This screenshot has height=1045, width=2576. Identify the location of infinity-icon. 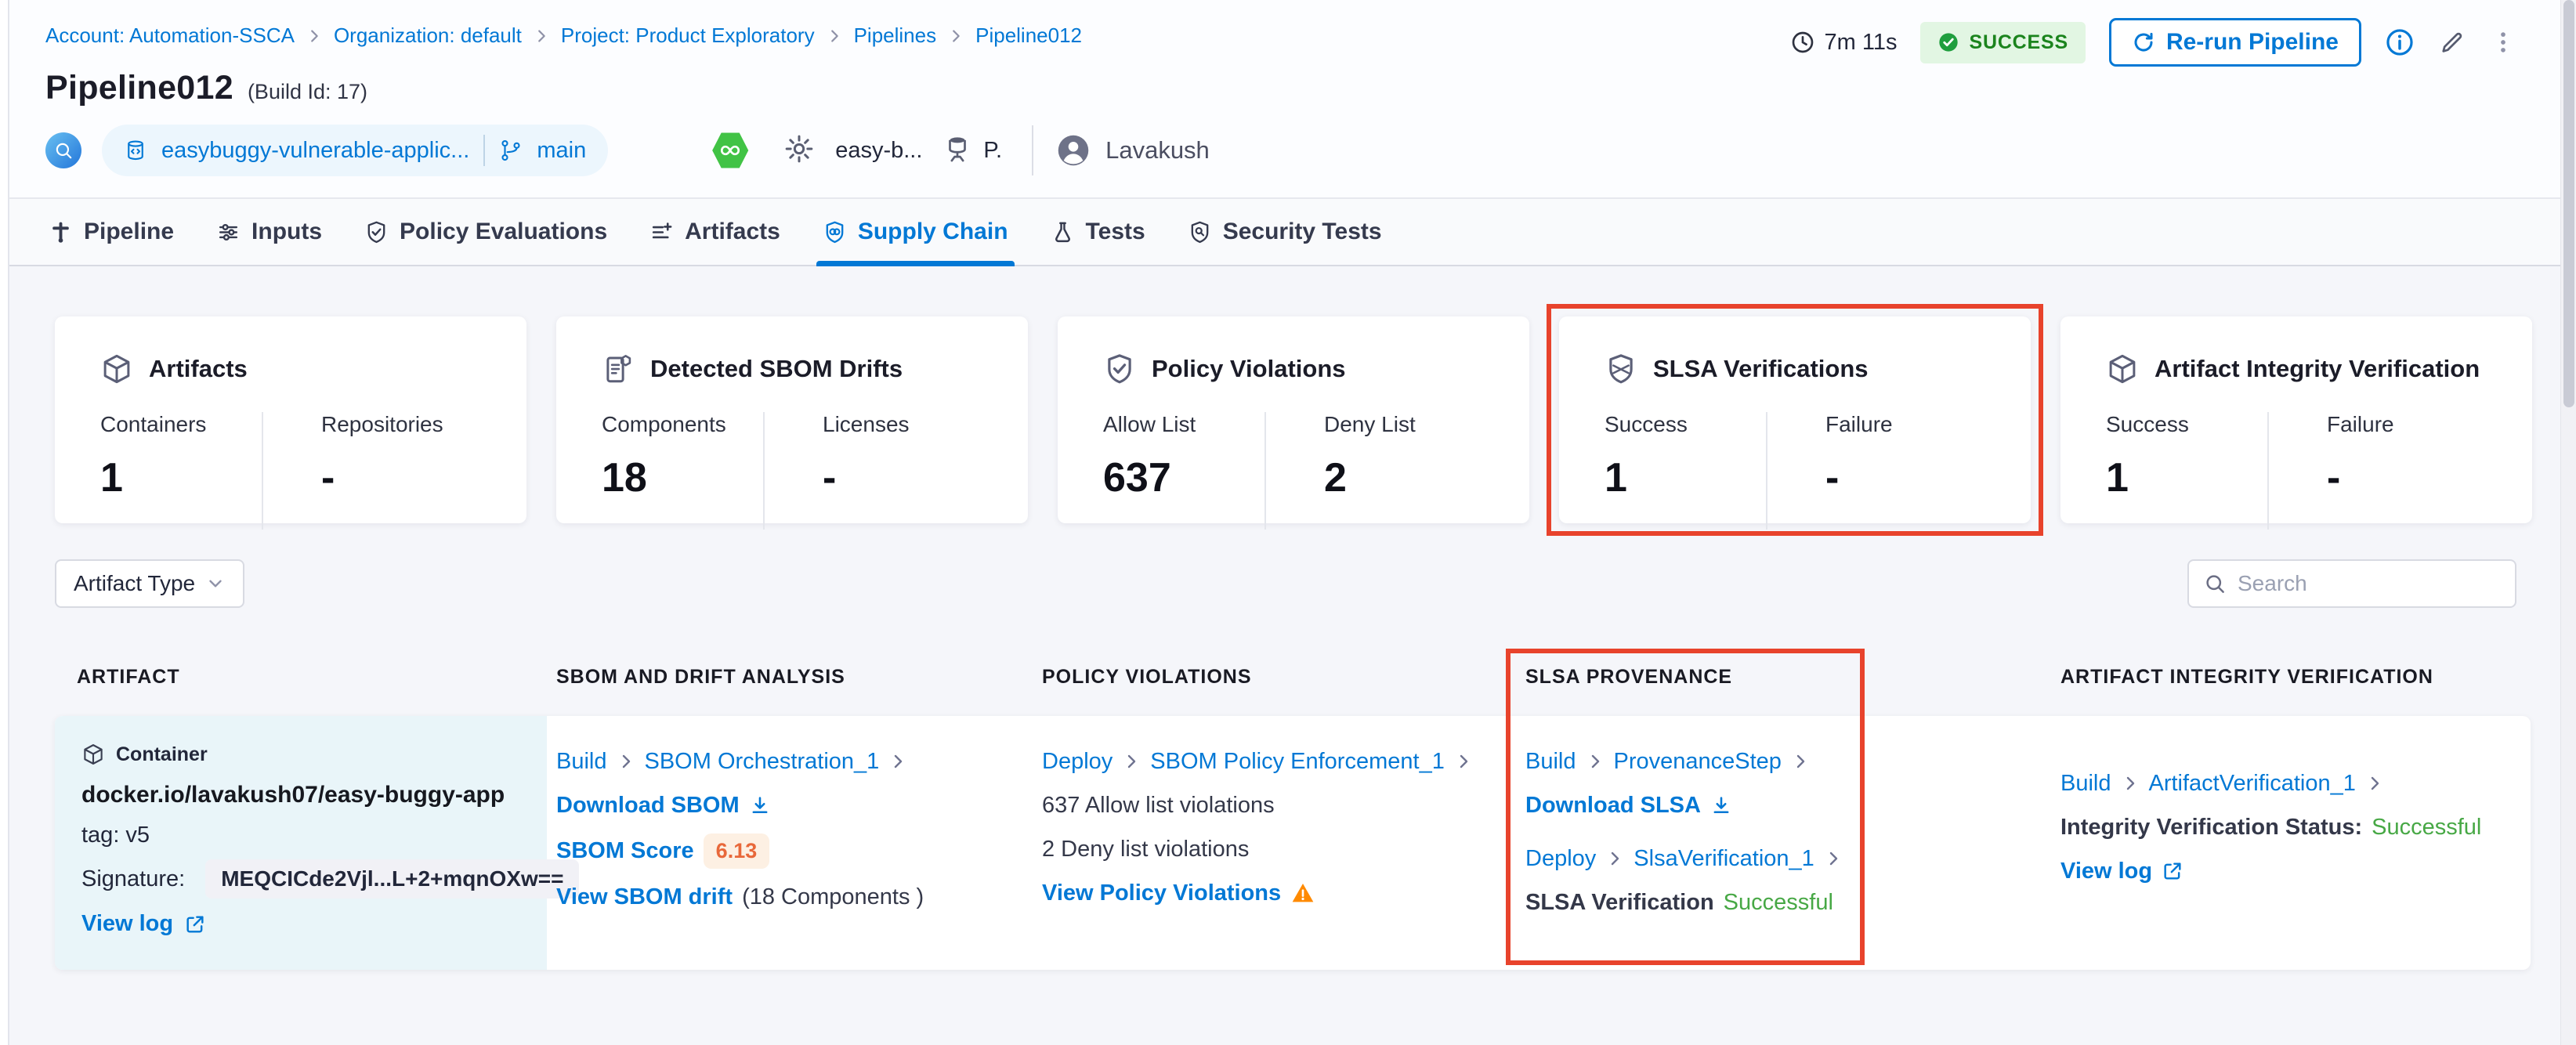
(730, 150).